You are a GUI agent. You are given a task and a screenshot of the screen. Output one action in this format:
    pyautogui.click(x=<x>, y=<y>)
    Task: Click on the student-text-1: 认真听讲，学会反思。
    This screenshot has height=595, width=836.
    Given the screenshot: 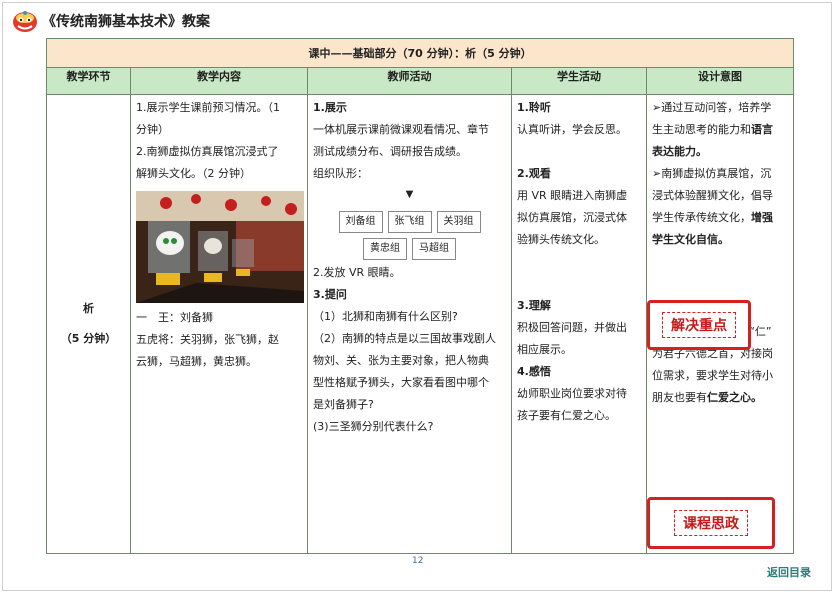 What is the action you would take?
    pyautogui.click(x=572, y=129)
    